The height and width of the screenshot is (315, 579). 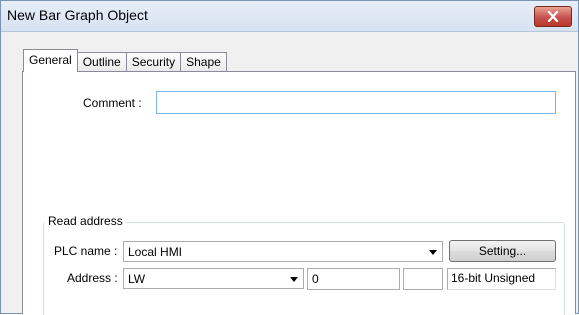 I want to click on address-index-input, so click(x=423, y=279).